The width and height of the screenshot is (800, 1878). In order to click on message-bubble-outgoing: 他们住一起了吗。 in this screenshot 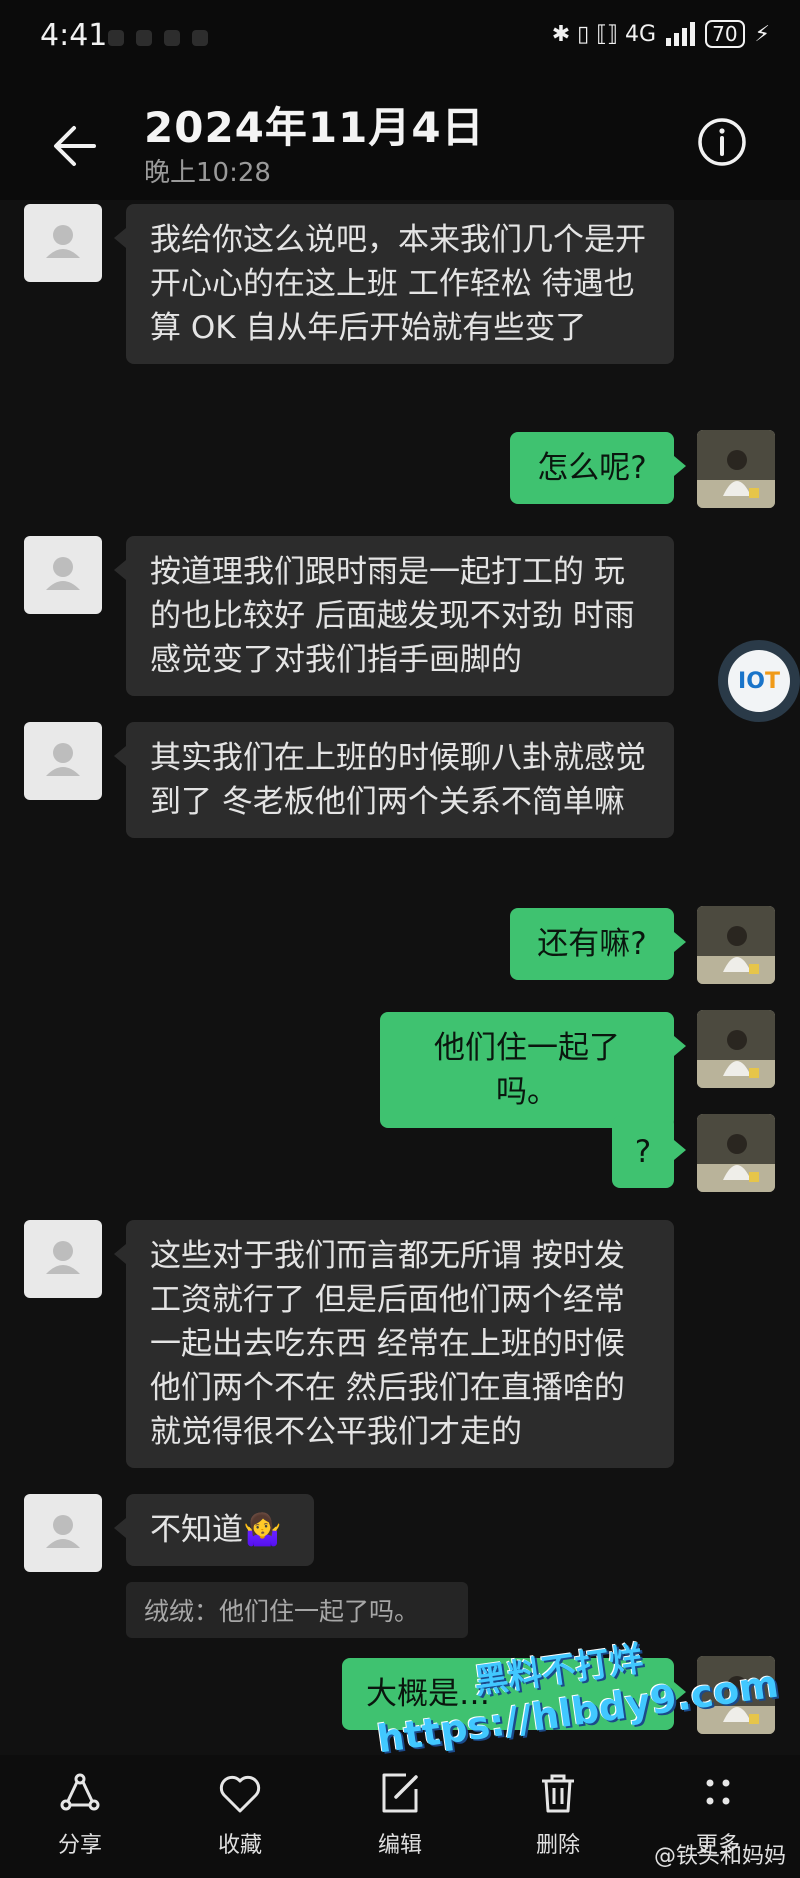, I will do `click(533, 1070)`.